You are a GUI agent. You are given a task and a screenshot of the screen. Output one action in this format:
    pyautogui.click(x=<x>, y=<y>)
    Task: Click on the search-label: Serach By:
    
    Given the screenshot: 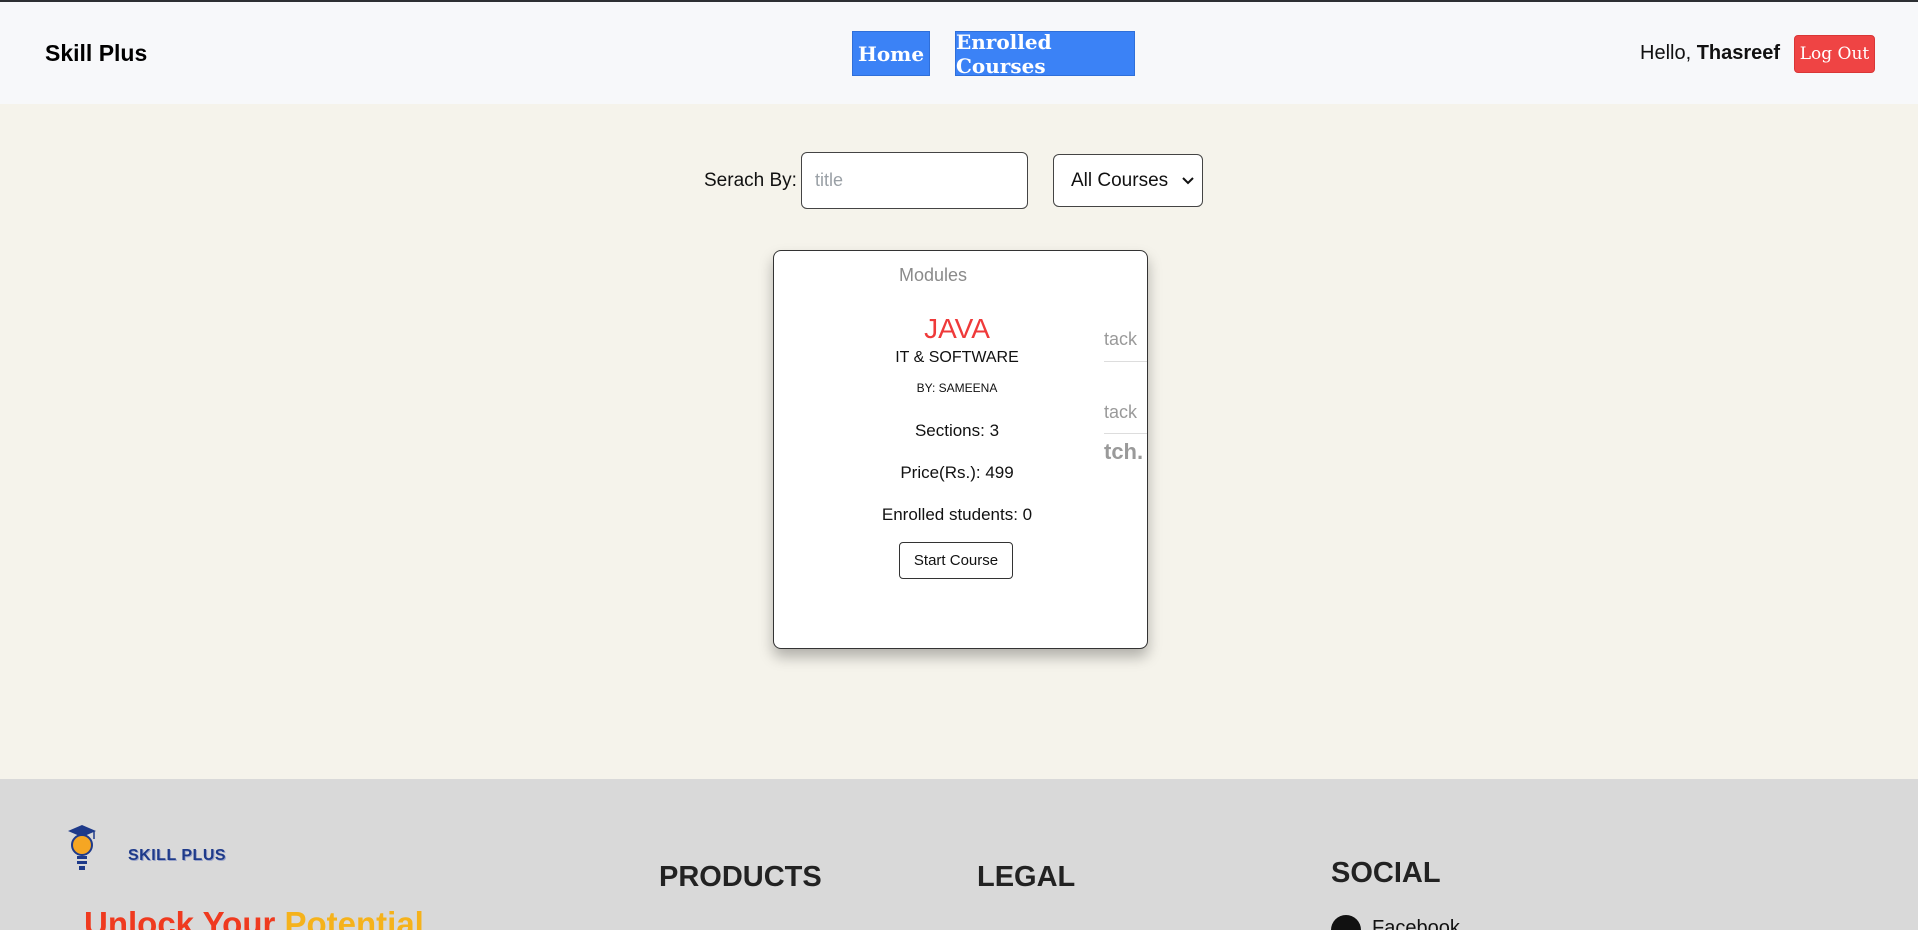 What is the action you would take?
    pyautogui.click(x=750, y=180)
    